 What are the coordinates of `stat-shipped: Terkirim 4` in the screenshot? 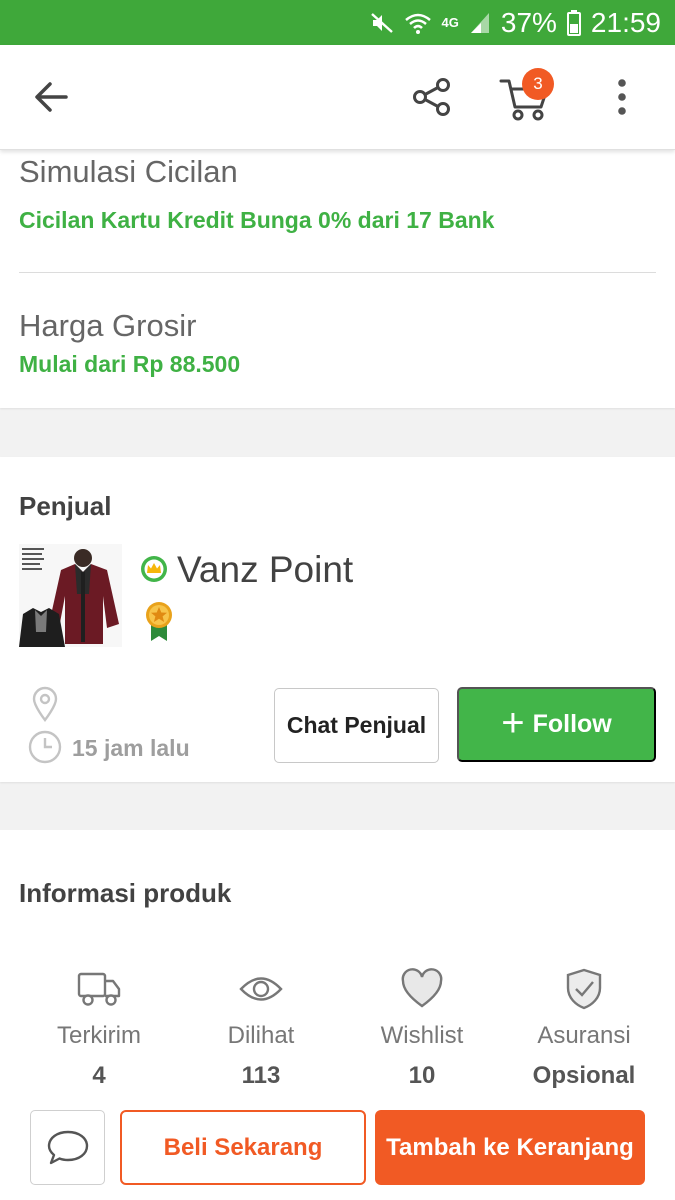 It's located at (99, 1029).